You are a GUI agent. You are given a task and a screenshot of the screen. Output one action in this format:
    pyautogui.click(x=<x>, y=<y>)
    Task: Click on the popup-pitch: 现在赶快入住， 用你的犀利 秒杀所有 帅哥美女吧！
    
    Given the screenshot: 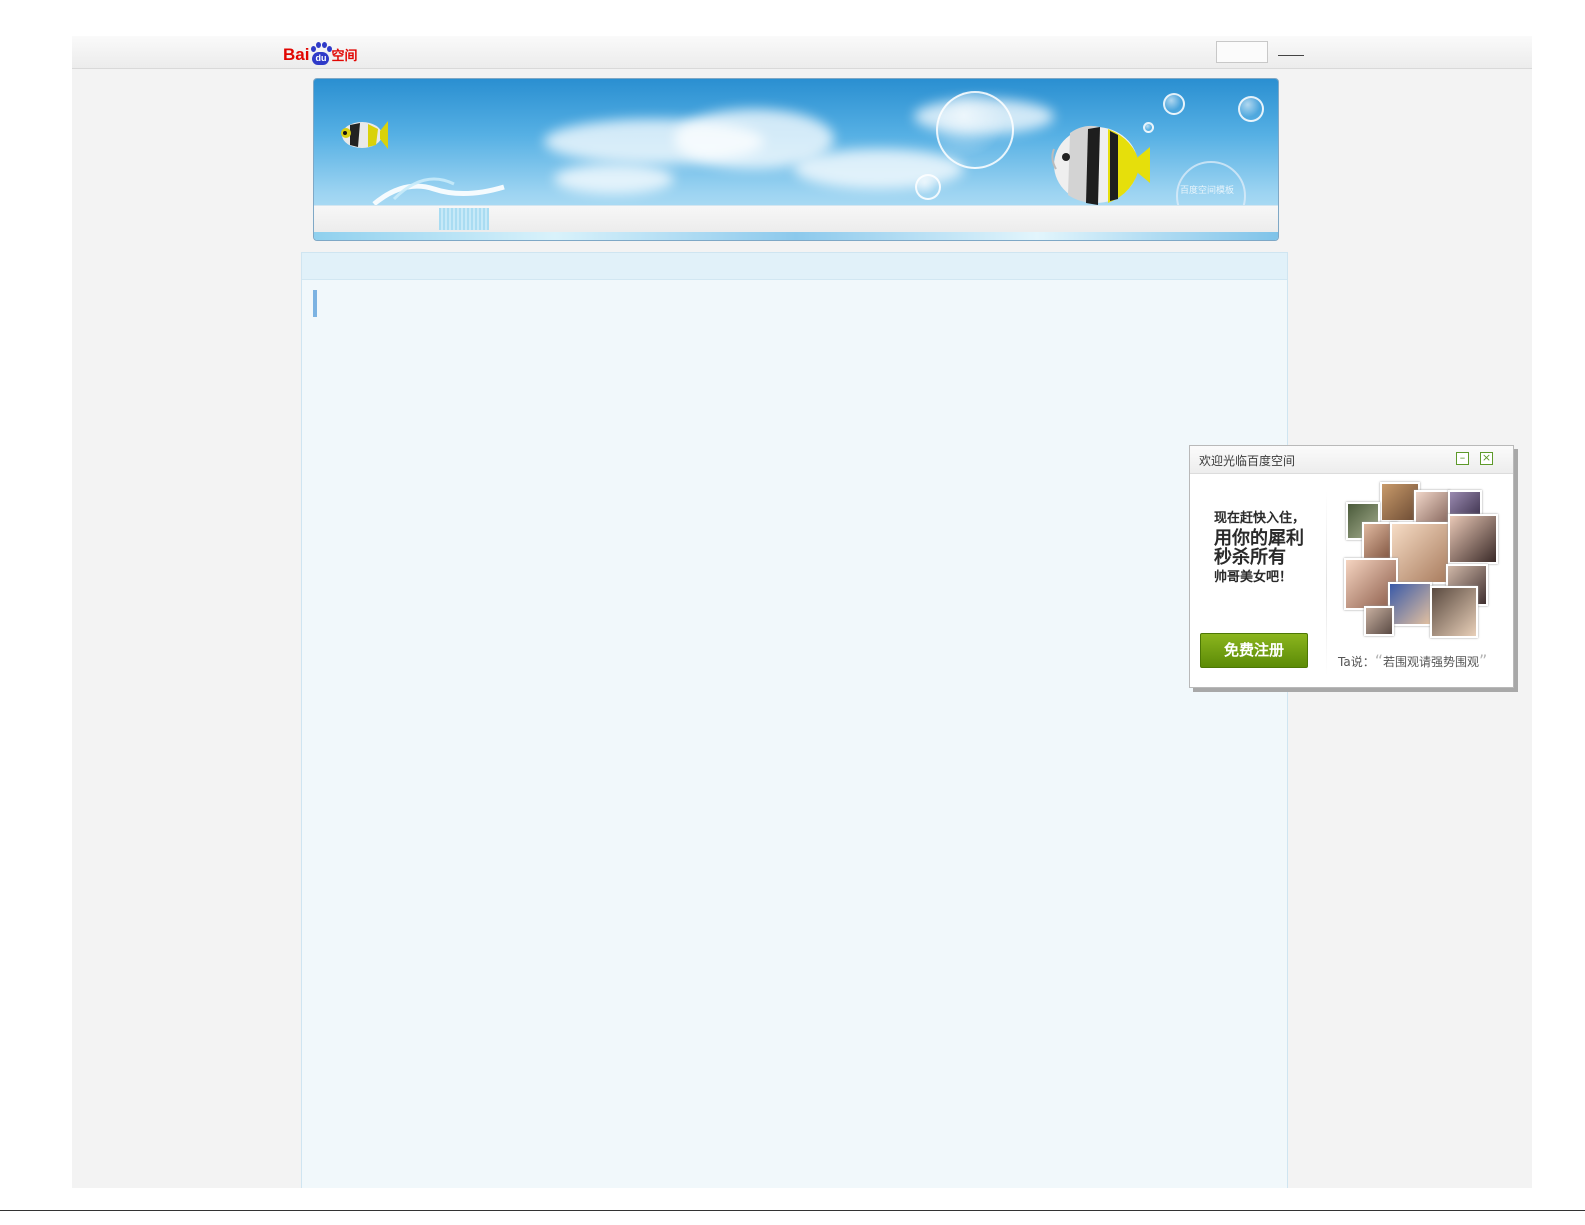 What is the action you would take?
    pyautogui.click(x=1269, y=548)
    